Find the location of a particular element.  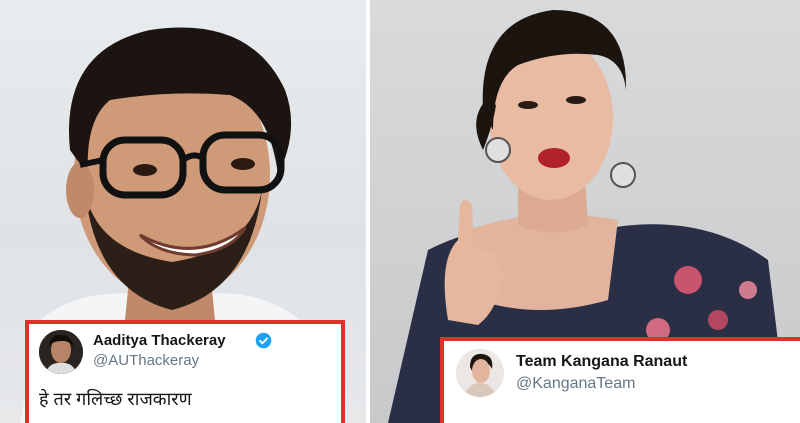

tweet-author-name: Aaditya Thackeray is located at coordinates (159, 340).